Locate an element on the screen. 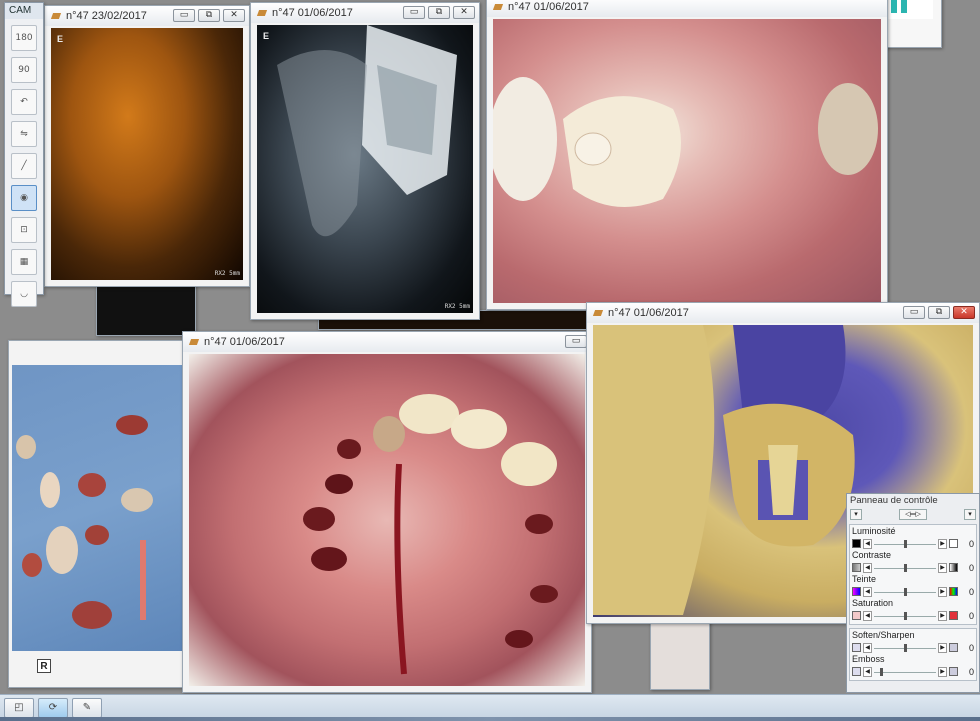 Image resolution: width=980 pixels, height=721 pixels. contrast-icon: ▦ is located at coordinates (24, 262).